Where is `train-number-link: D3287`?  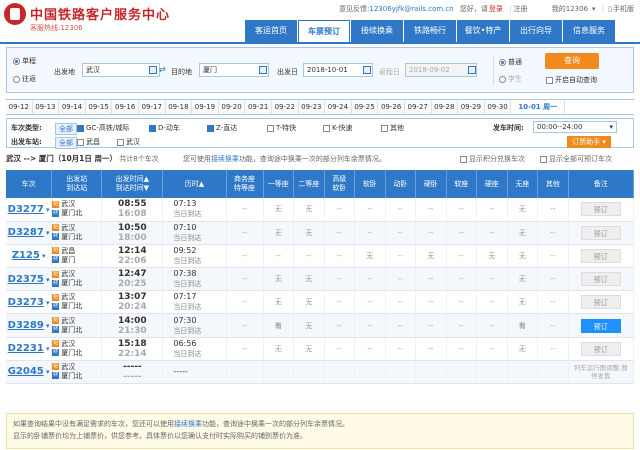
train-number-link: D3287 is located at coordinates (26, 232).